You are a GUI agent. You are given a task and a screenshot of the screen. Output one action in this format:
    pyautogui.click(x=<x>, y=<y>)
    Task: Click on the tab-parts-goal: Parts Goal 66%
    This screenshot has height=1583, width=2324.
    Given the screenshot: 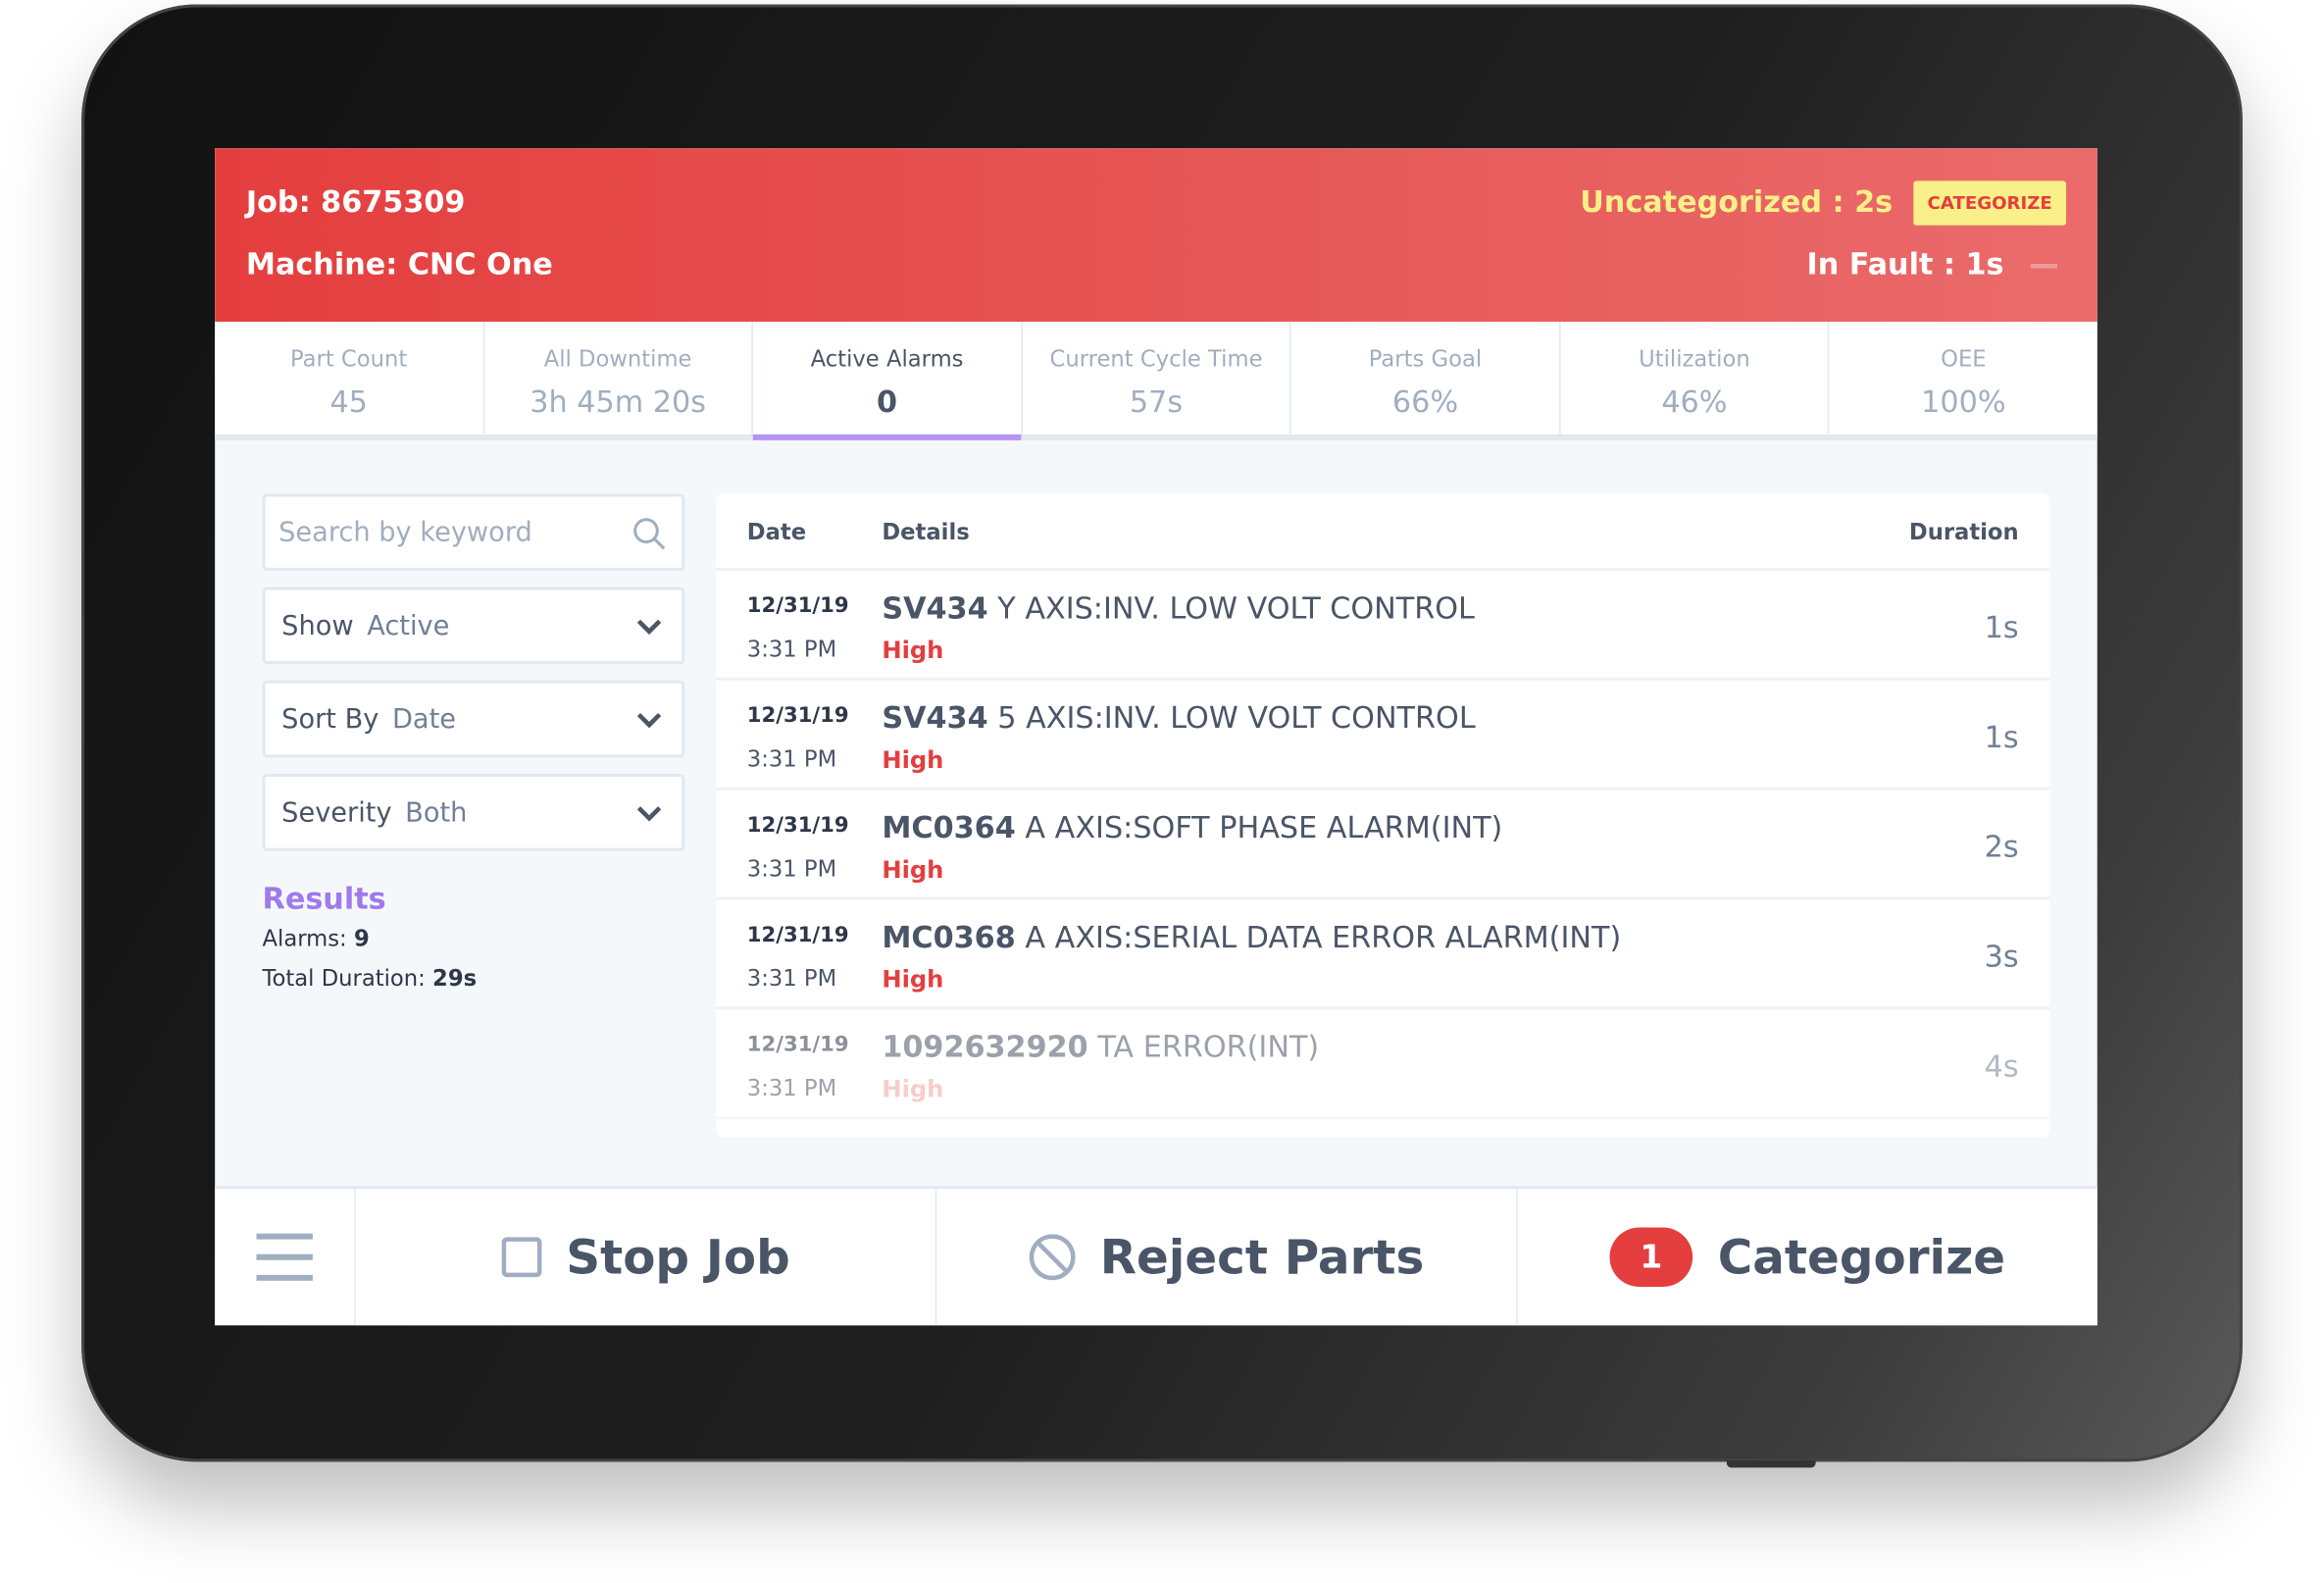 What is the action you would take?
    pyautogui.click(x=1426, y=377)
    